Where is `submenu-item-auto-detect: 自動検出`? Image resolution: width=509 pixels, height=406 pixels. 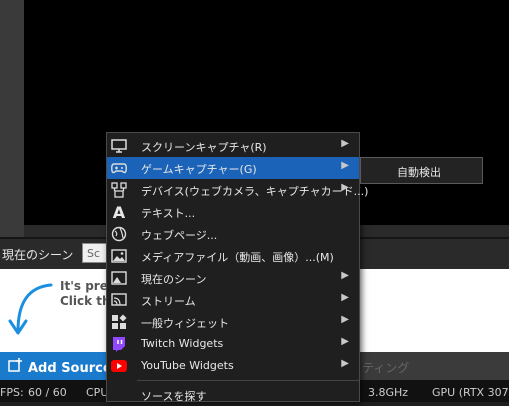
submenu-item-auto-detect: 自動検出 is located at coordinates (419, 172).